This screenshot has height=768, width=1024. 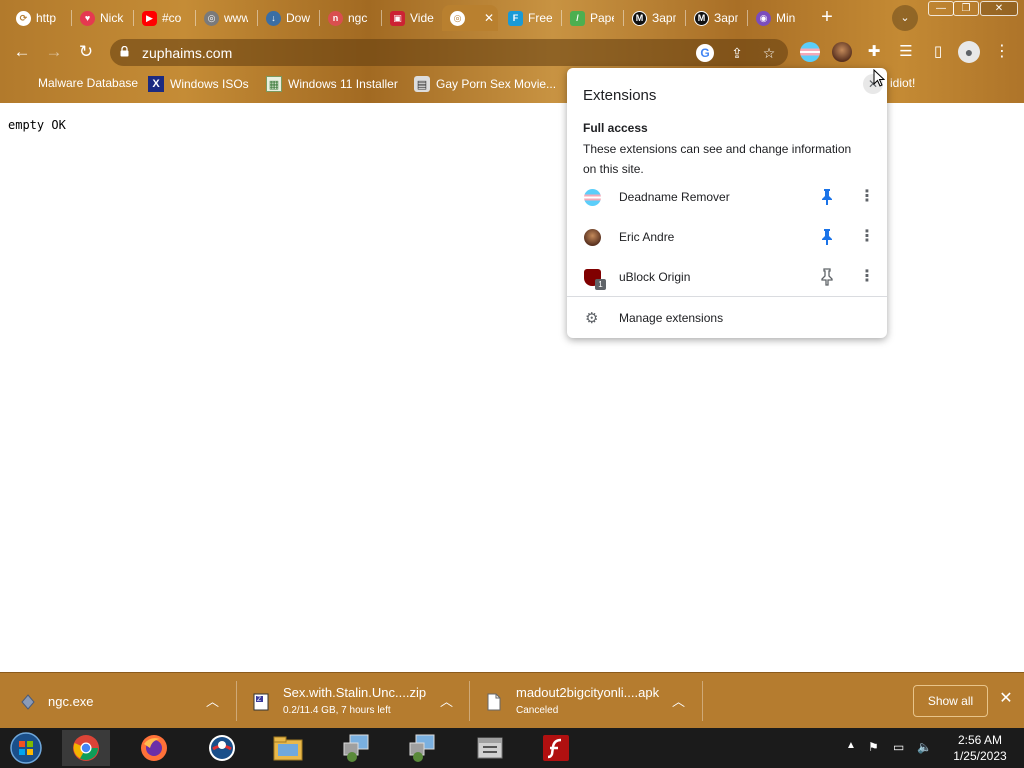 What do you see at coordinates (588, 692) in the screenshot?
I see `download-filename: madout2bigcityonli....apk` at bounding box center [588, 692].